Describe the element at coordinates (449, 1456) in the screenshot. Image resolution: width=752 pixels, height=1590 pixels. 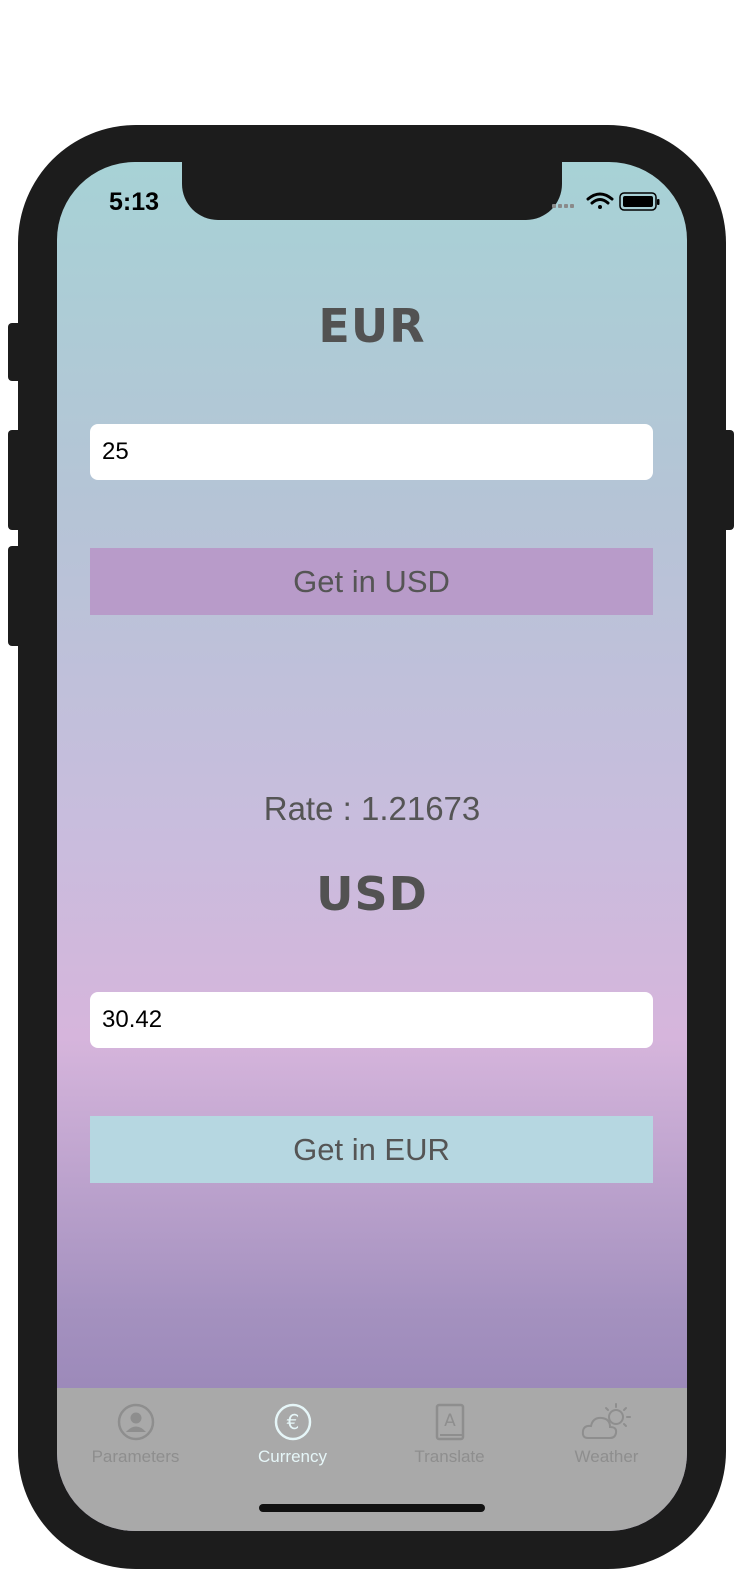
I see `tab-label-translate: Translate` at that location.